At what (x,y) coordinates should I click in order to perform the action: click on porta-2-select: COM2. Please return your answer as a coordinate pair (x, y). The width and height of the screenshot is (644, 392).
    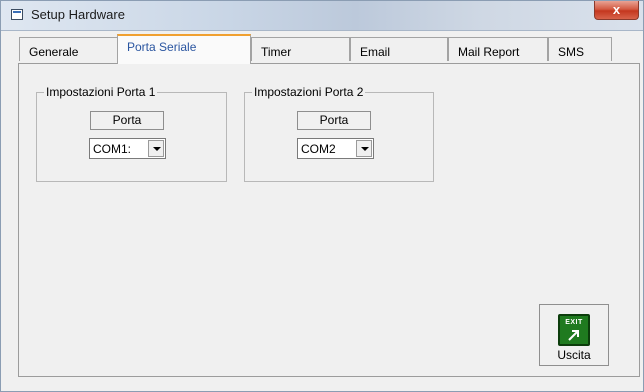
    Looking at the image, I should click on (335, 148).